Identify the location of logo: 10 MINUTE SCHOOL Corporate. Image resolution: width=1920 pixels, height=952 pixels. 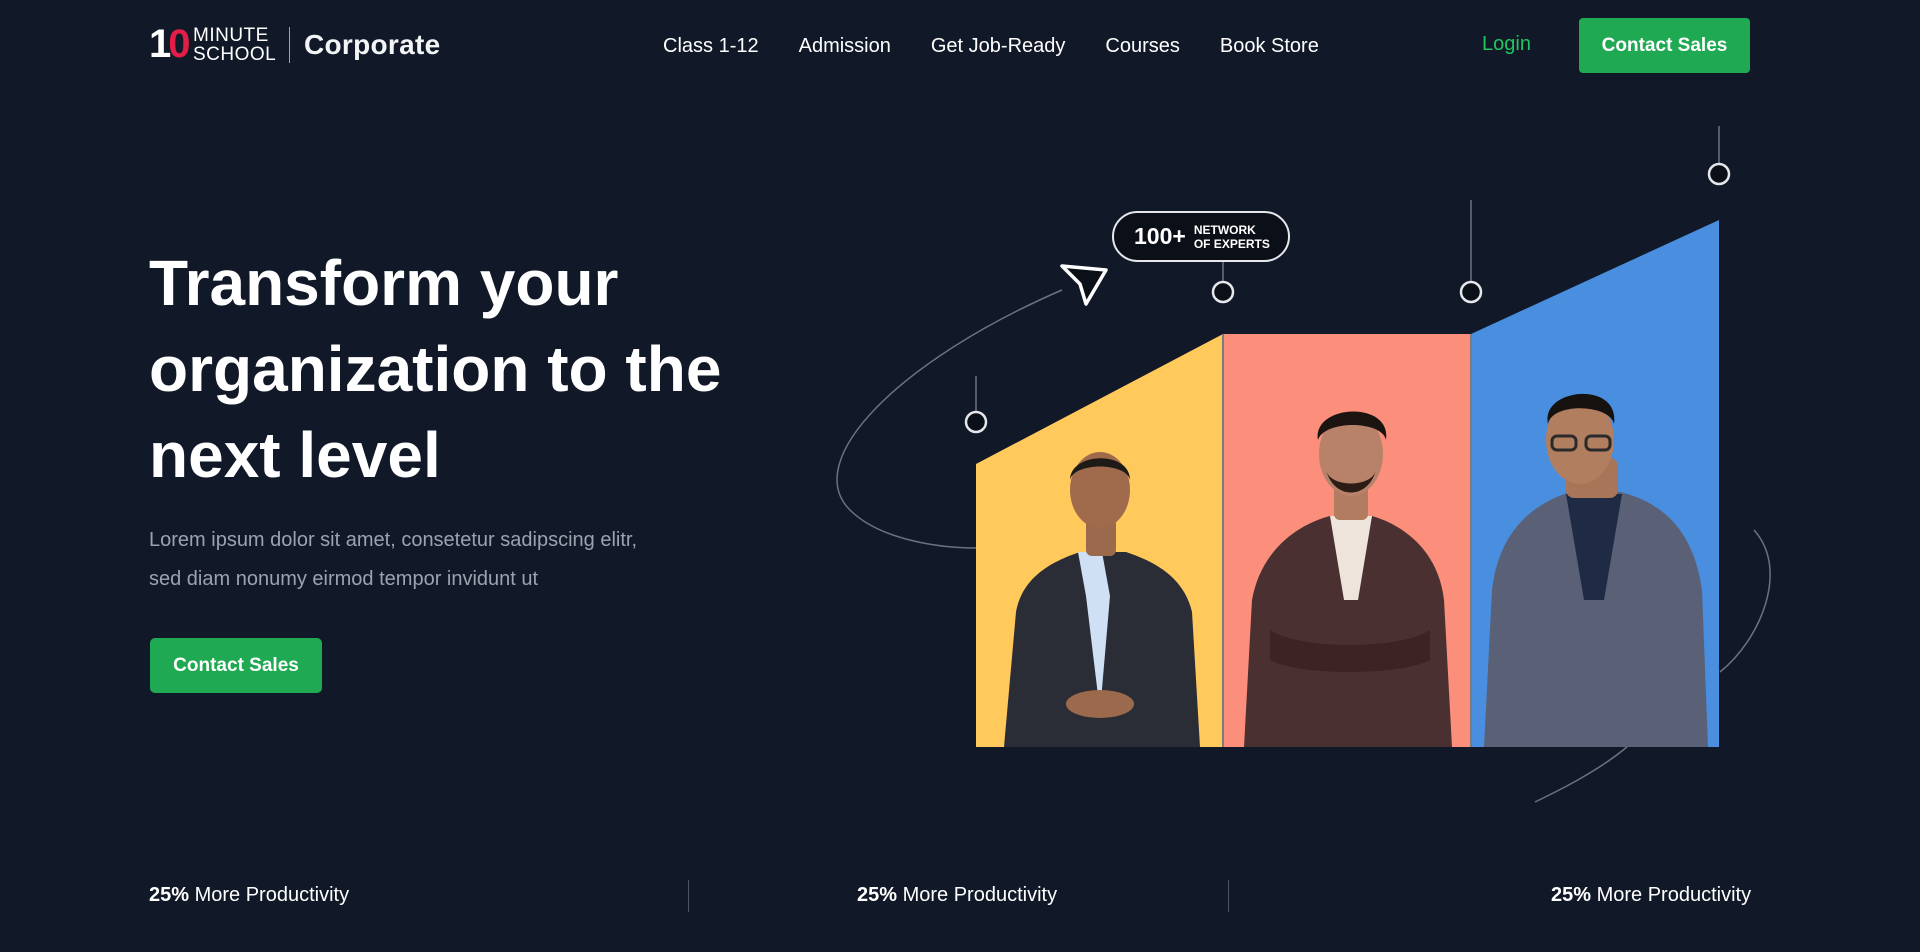
(295, 44).